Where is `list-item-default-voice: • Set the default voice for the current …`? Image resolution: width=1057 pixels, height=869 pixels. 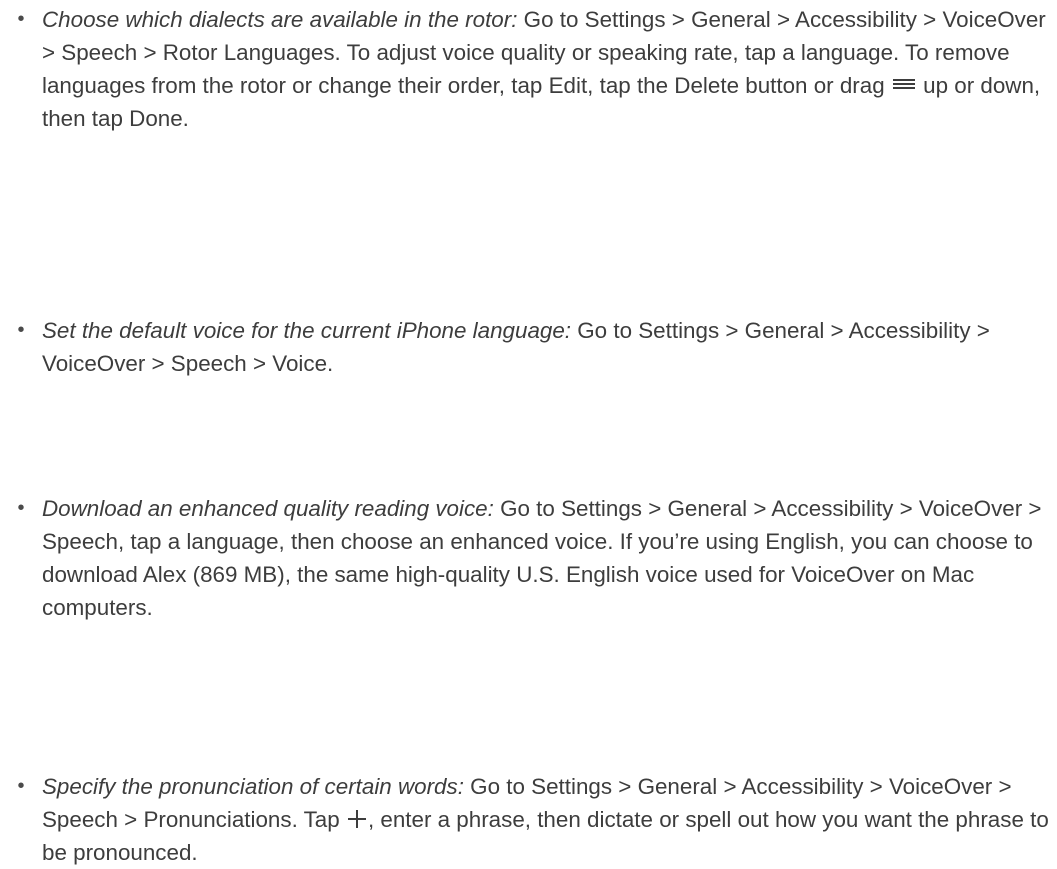 list-item-default-voice: • Set the default voice for the current … is located at coordinates (534, 347).